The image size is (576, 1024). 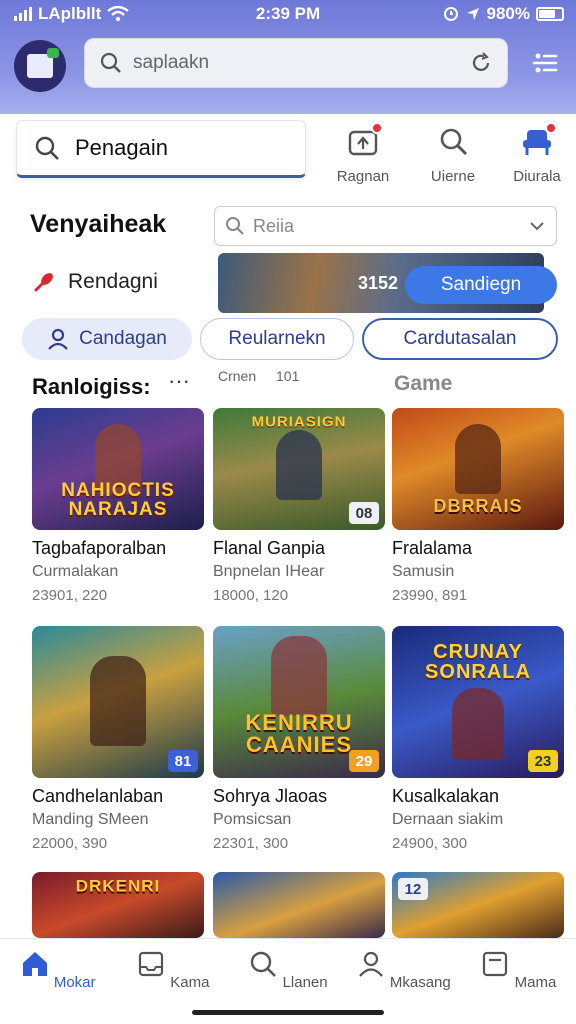 I want to click on game-stats: 22301, 300, so click(x=251, y=843).